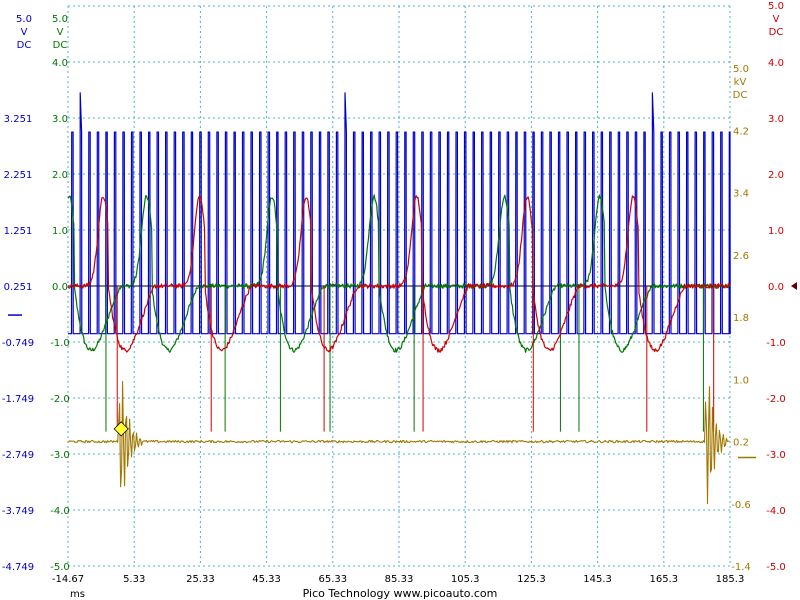 This screenshot has height=600, width=800. What do you see at coordinates (60, 63) in the screenshot?
I see `channel-b-tick-label: 4.0` at bounding box center [60, 63].